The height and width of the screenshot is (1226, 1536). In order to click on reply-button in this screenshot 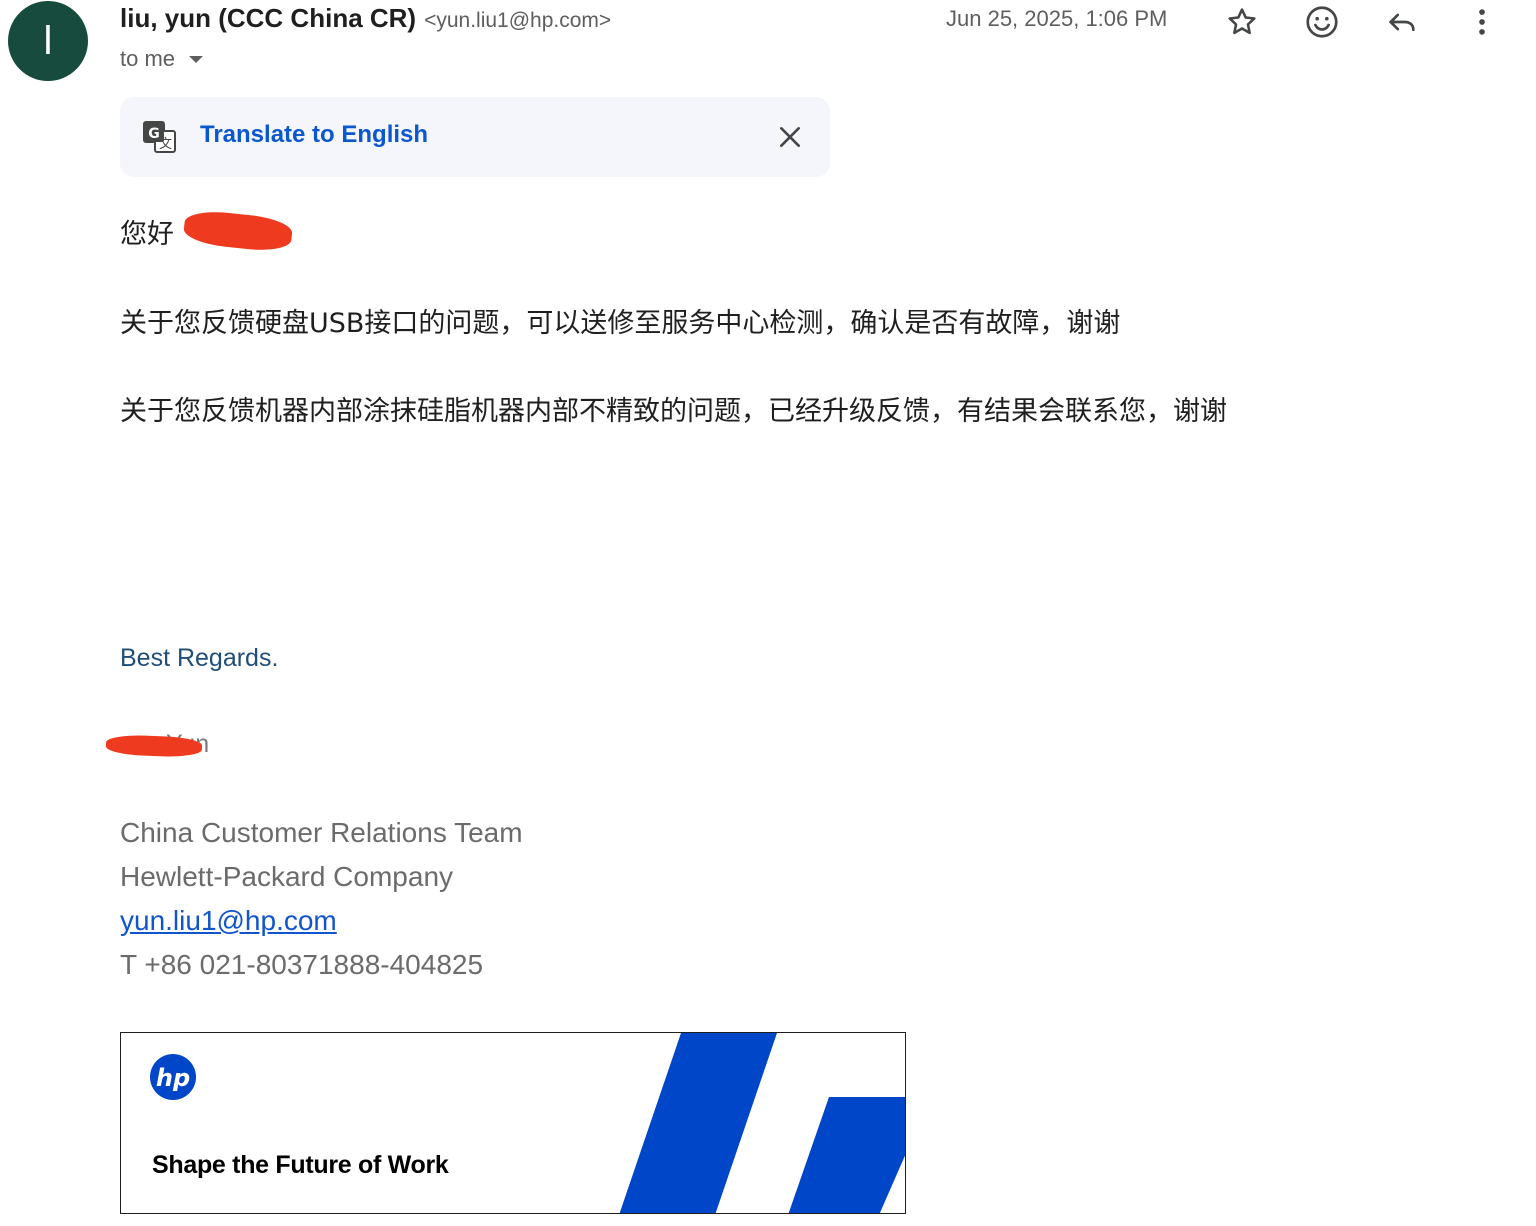, I will do `click(1402, 22)`.